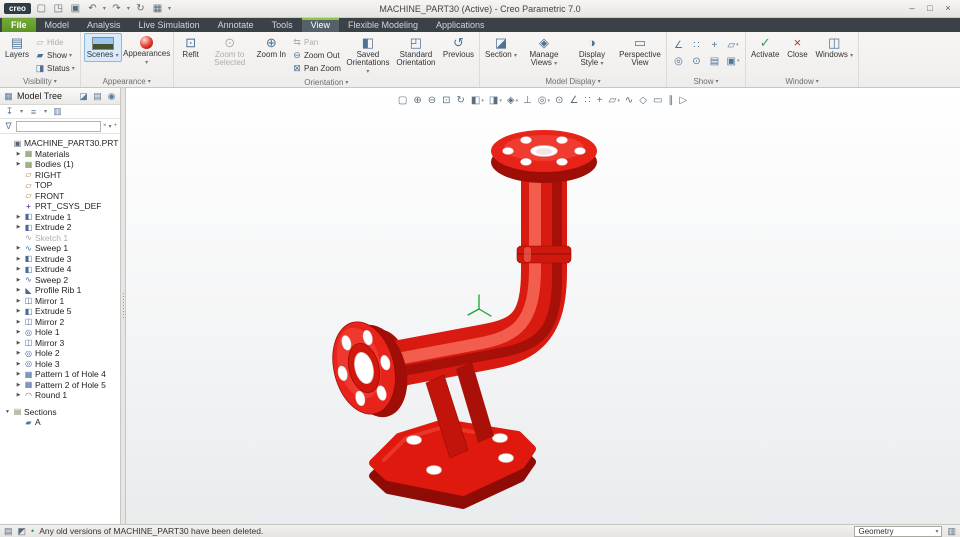 This screenshot has width=960, height=537. What do you see at coordinates (706, 81) in the screenshot?
I see `group-label-show: Show ▾` at bounding box center [706, 81].